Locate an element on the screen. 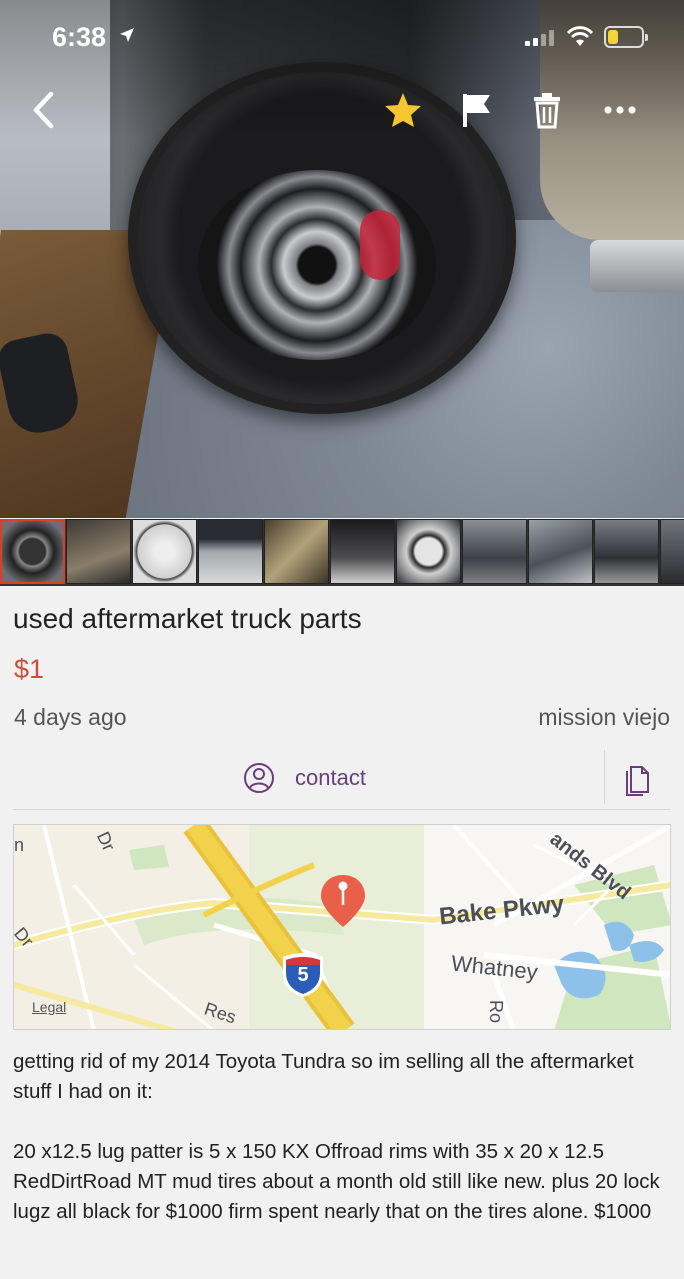 Image resolution: width=684 pixels, height=1279 pixels. flag-button is located at coordinates (477, 110).